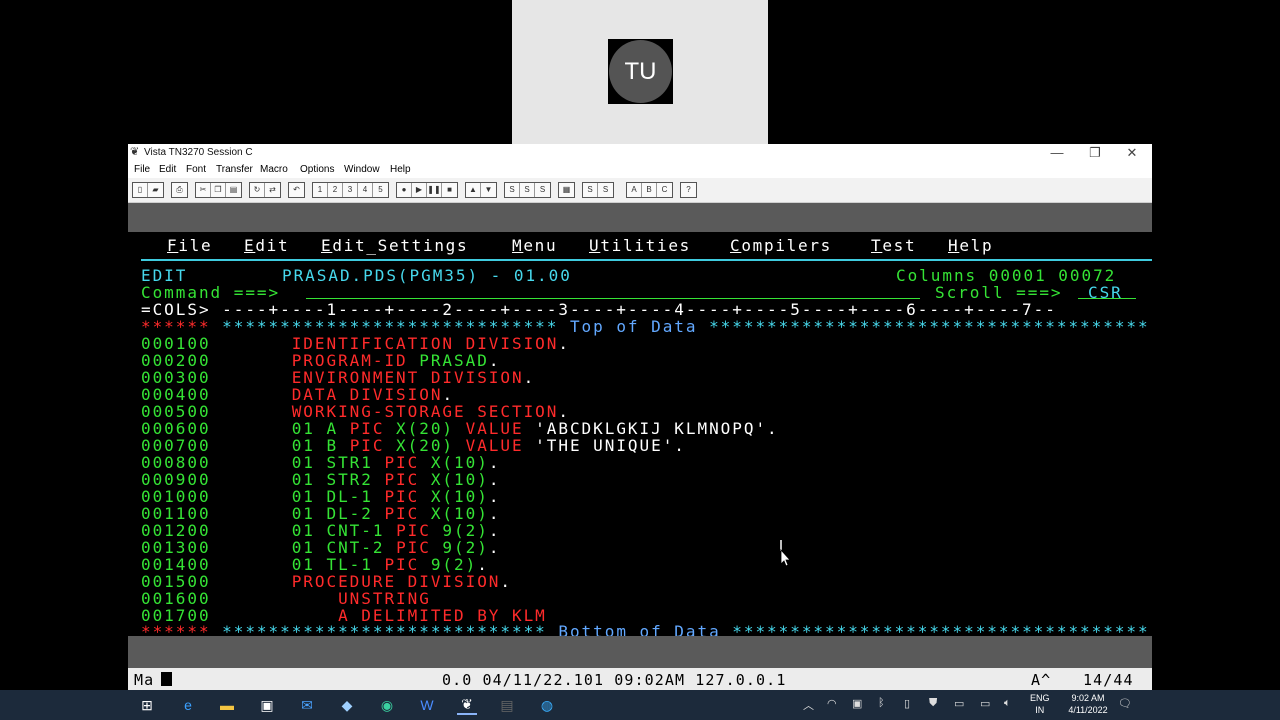 The image size is (1280, 720). I want to click on notes-icon: ◆, so click(347, 705).